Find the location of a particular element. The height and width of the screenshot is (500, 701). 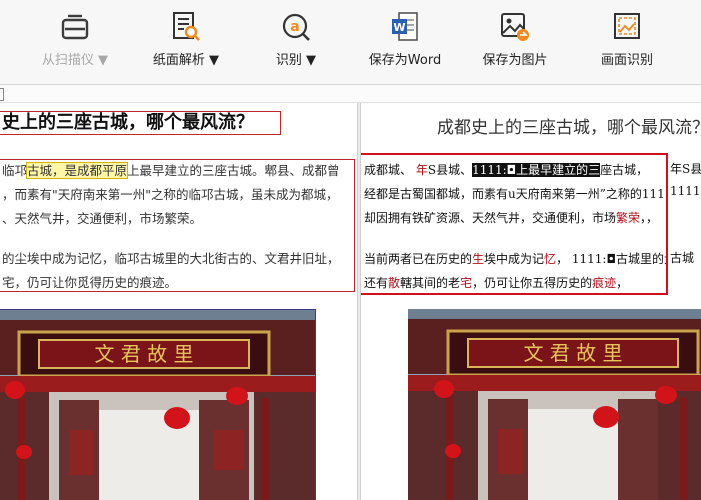

result-line-4: 当前两者已在历史的生埃中成为记忆， 1111:◘古城里的大北 is located at coordinates (515, 259).